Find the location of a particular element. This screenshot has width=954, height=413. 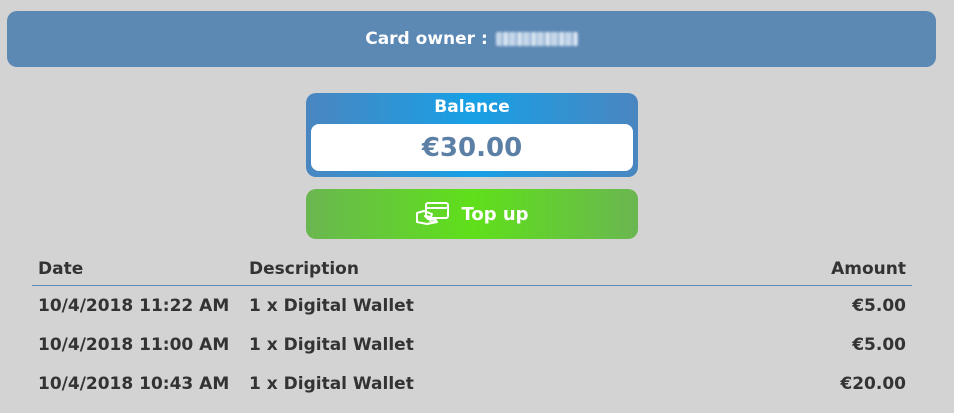

balance-value-box: €30.00 is located at coordinates (472, 147).